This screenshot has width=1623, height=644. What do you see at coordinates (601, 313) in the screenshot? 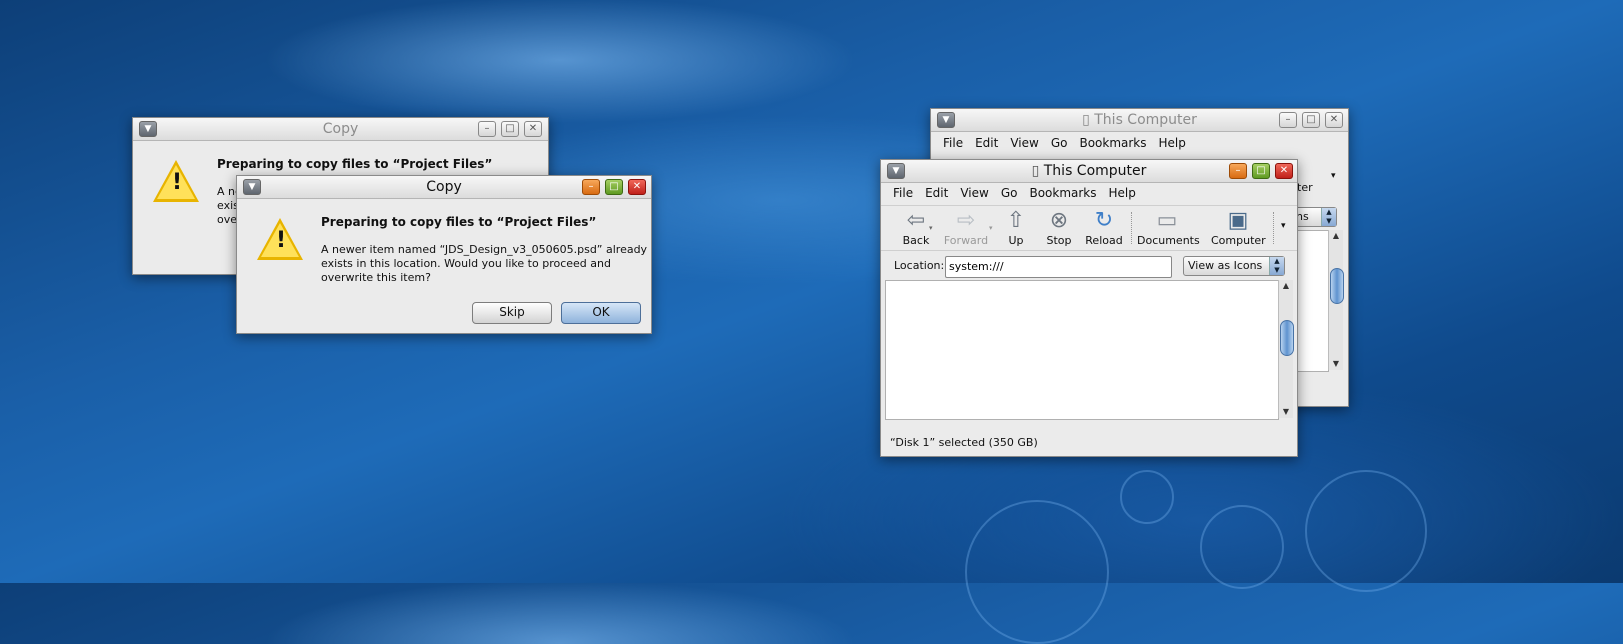
I see `ok-button: OK` at bounding box center [601, 313].